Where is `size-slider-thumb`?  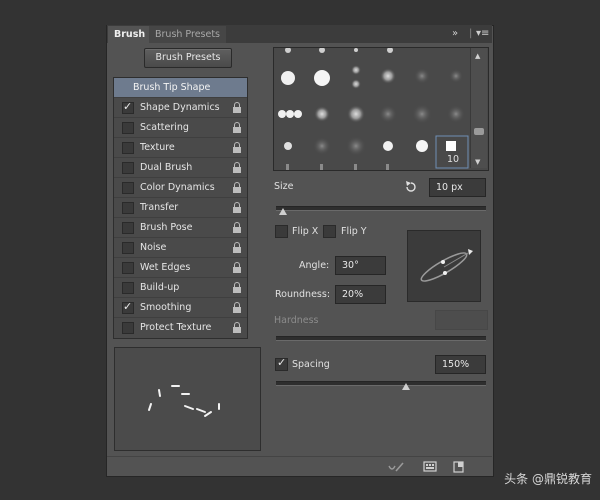 size-slider-thumb is located at coordinates (283, 211).